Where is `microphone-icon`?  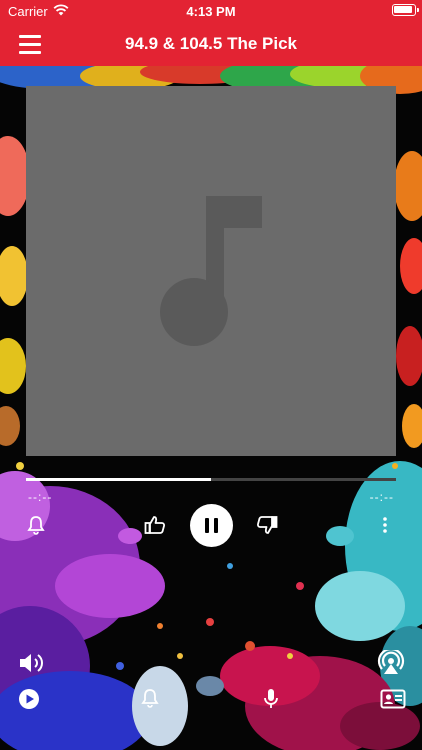
microphone-icon is located at coordinates (271, 698).